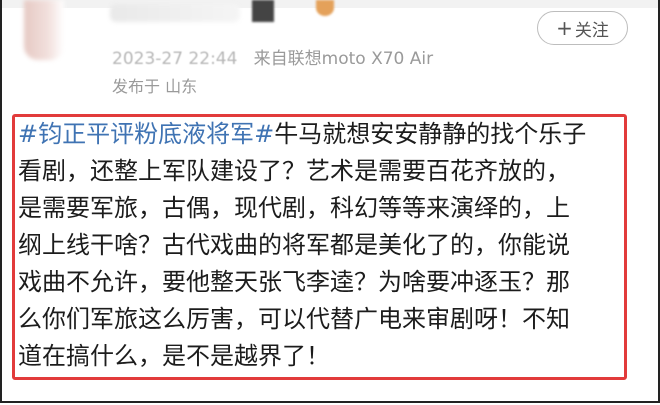  Describe the element at coordinates (44, 30) in the screenshot. I see `avatar` at that location.